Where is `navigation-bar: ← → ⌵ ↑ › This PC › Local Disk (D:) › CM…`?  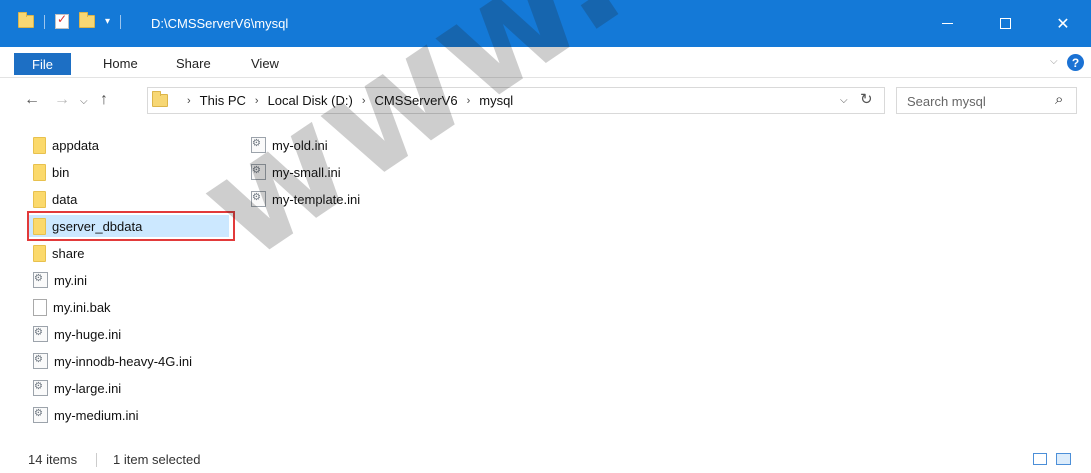
navigation-bar: ← → ⌵ ↑ › This PC › Local Disk (D:) › CM… is located at coordinates (545, 101).